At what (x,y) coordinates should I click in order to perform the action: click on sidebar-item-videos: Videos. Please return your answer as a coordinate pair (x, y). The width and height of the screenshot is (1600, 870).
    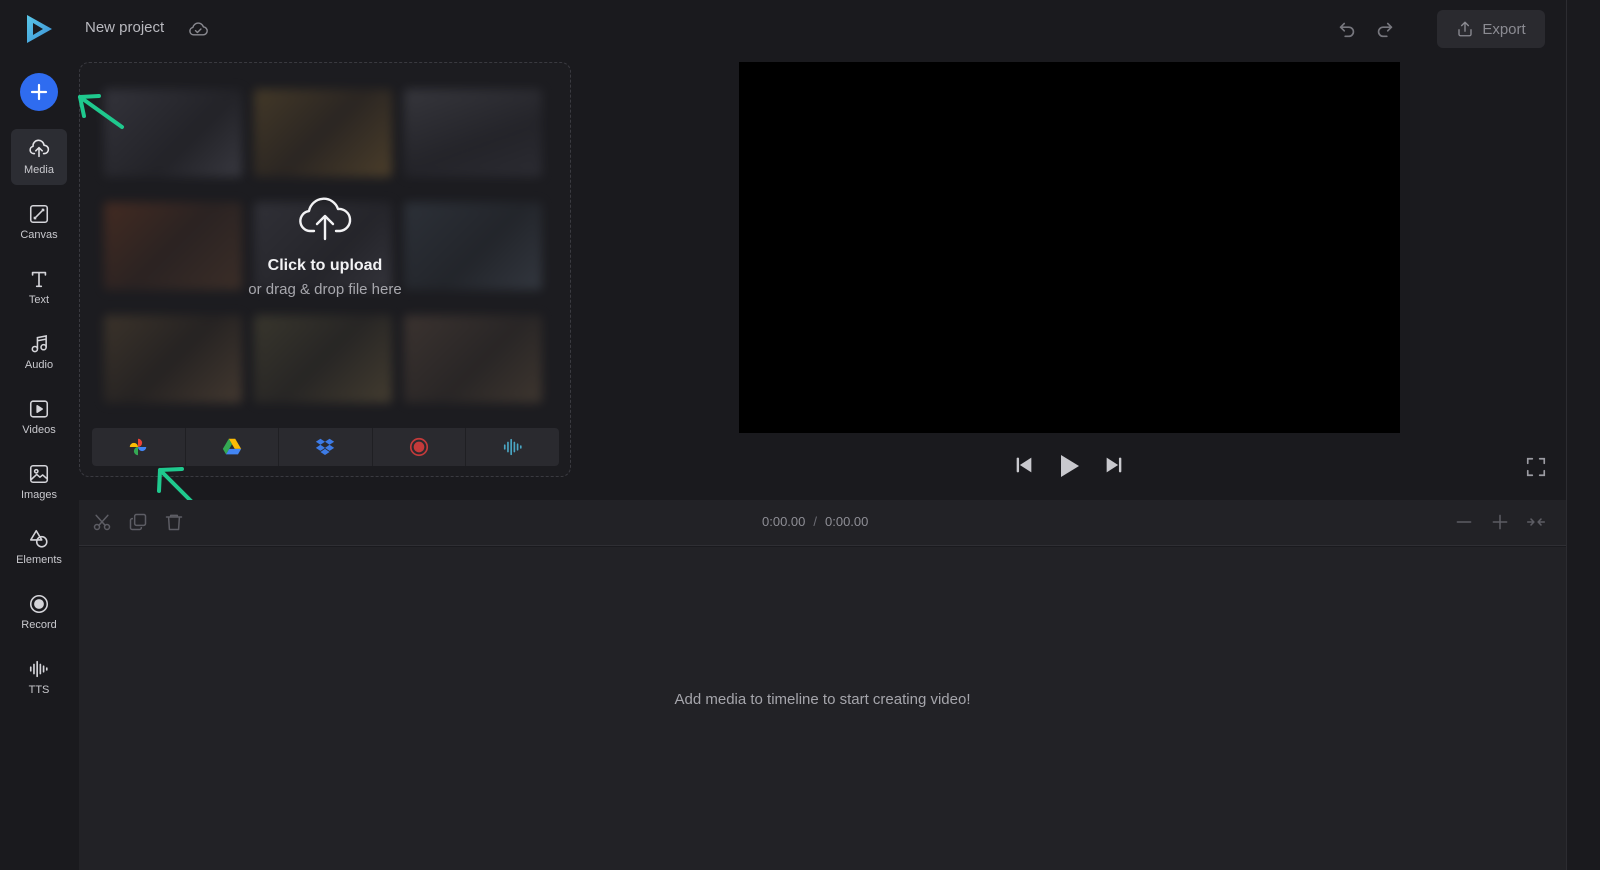
    Looking at the image, I should click on (39, 417).